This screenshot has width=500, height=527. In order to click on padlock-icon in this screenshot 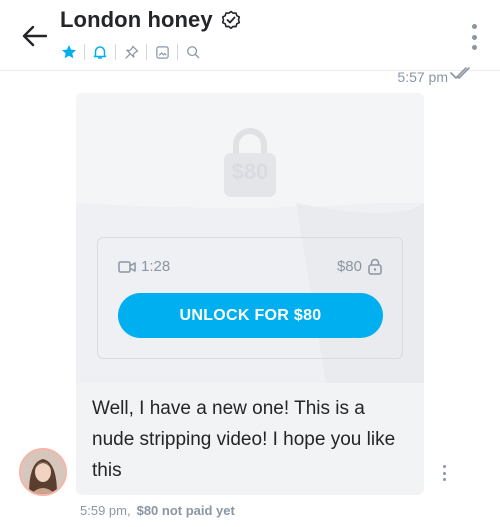, I will do `click(375, 266)`.